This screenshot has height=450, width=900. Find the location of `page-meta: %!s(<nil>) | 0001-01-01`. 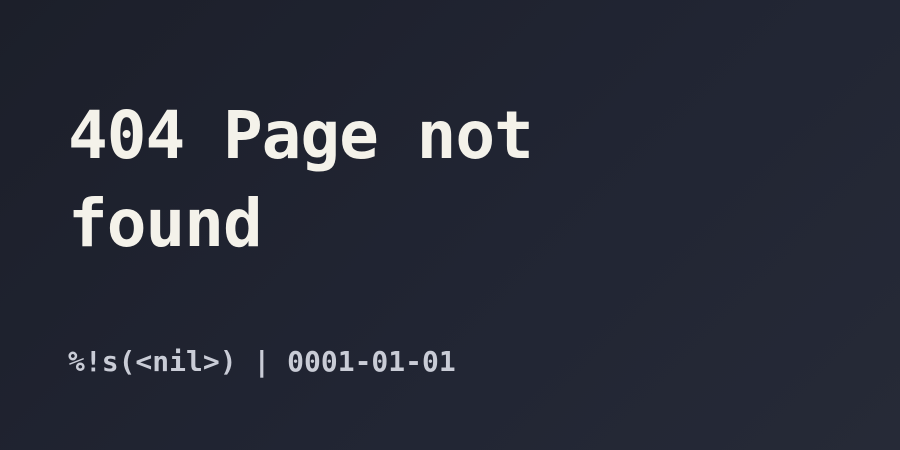

page-meta: %!s(<nil>) | 0001-01-01 is located at coordinates (262, 361).